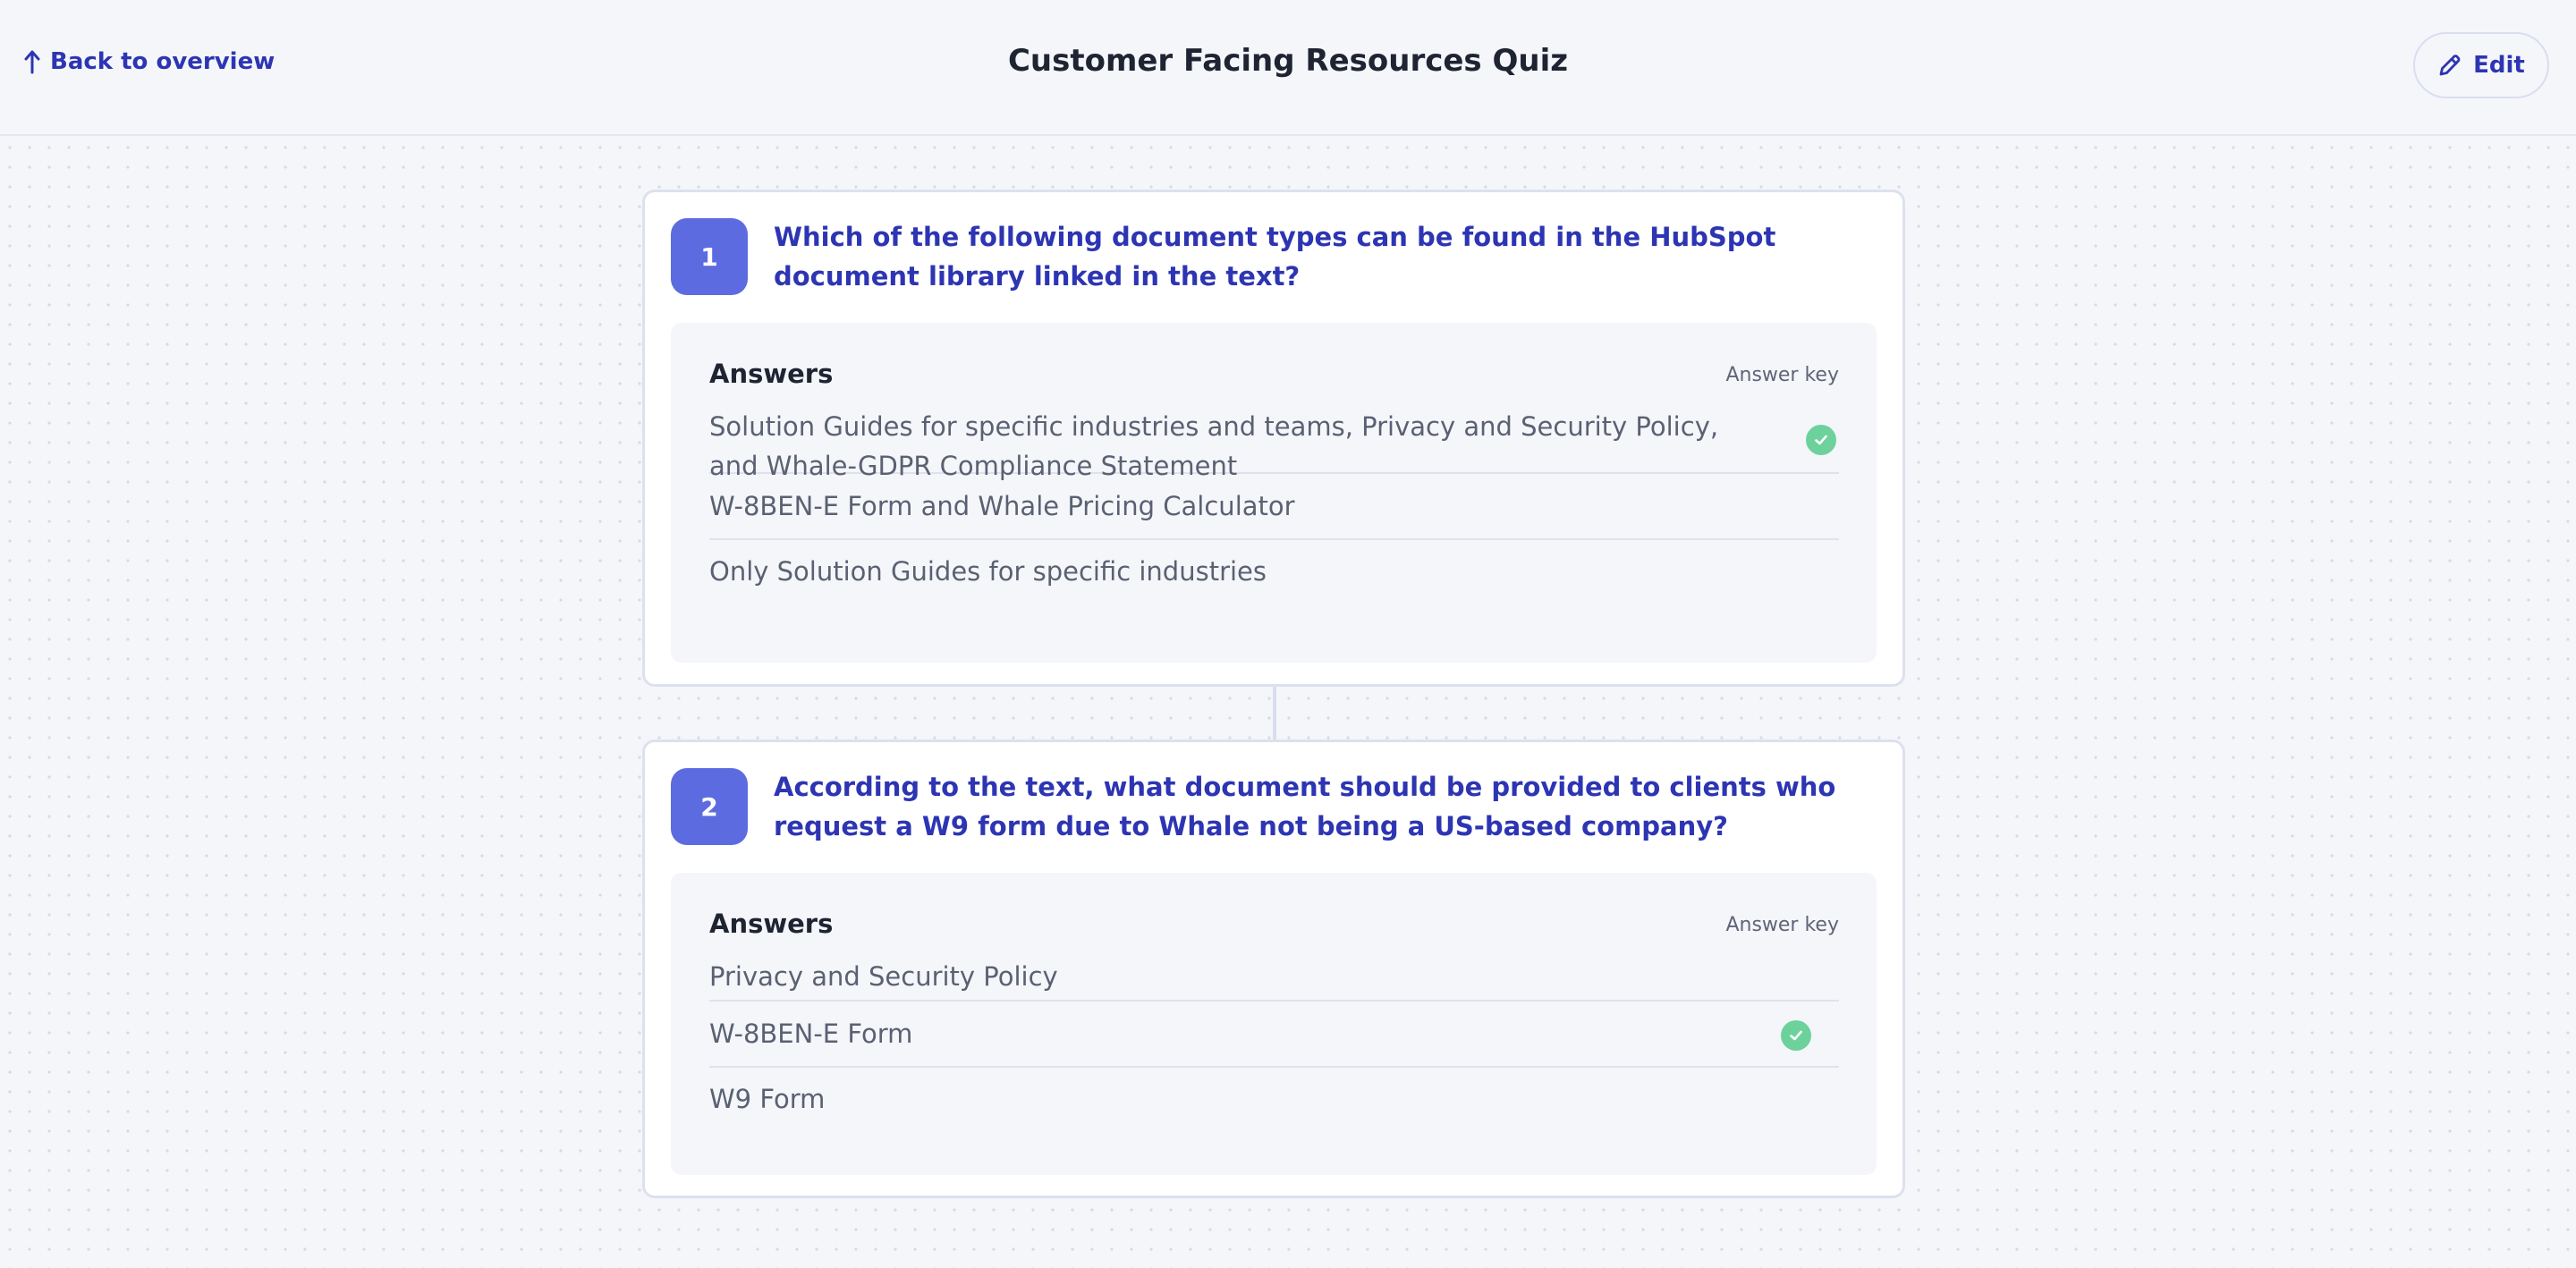 This screenshot has width=2576, height=1268. I want to click on question-number-badge: 2, so click(709, 806).